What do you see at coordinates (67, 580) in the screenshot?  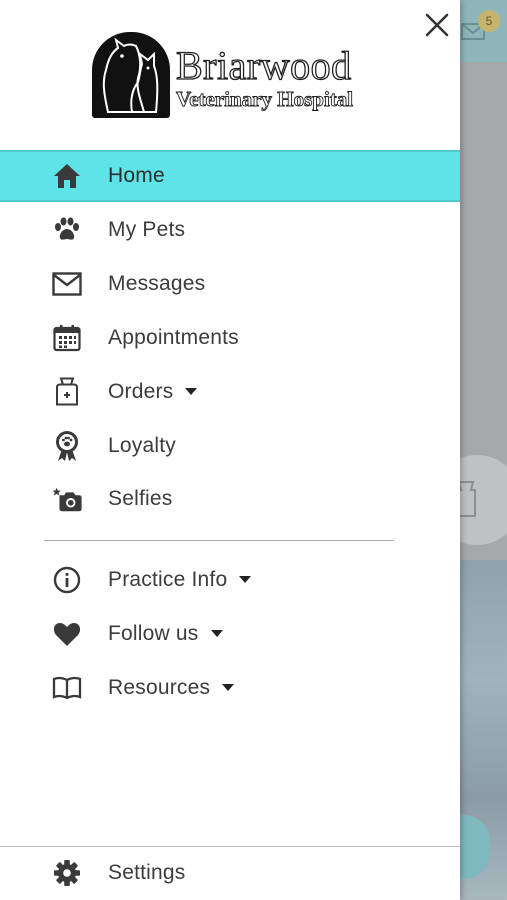 I see `info-icon` at bounding box center [67, 580].